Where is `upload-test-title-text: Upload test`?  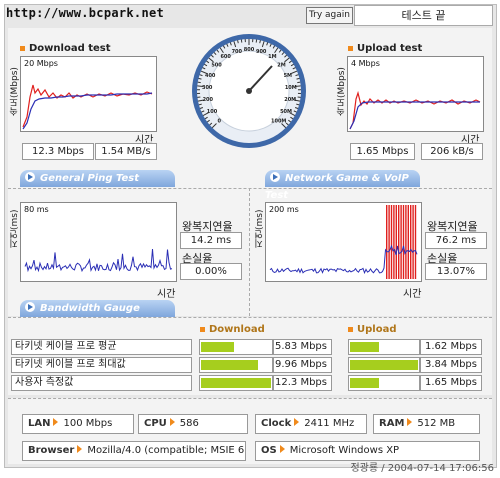 upload-test-title-text: Upload test is located at coordinates (390, 48).